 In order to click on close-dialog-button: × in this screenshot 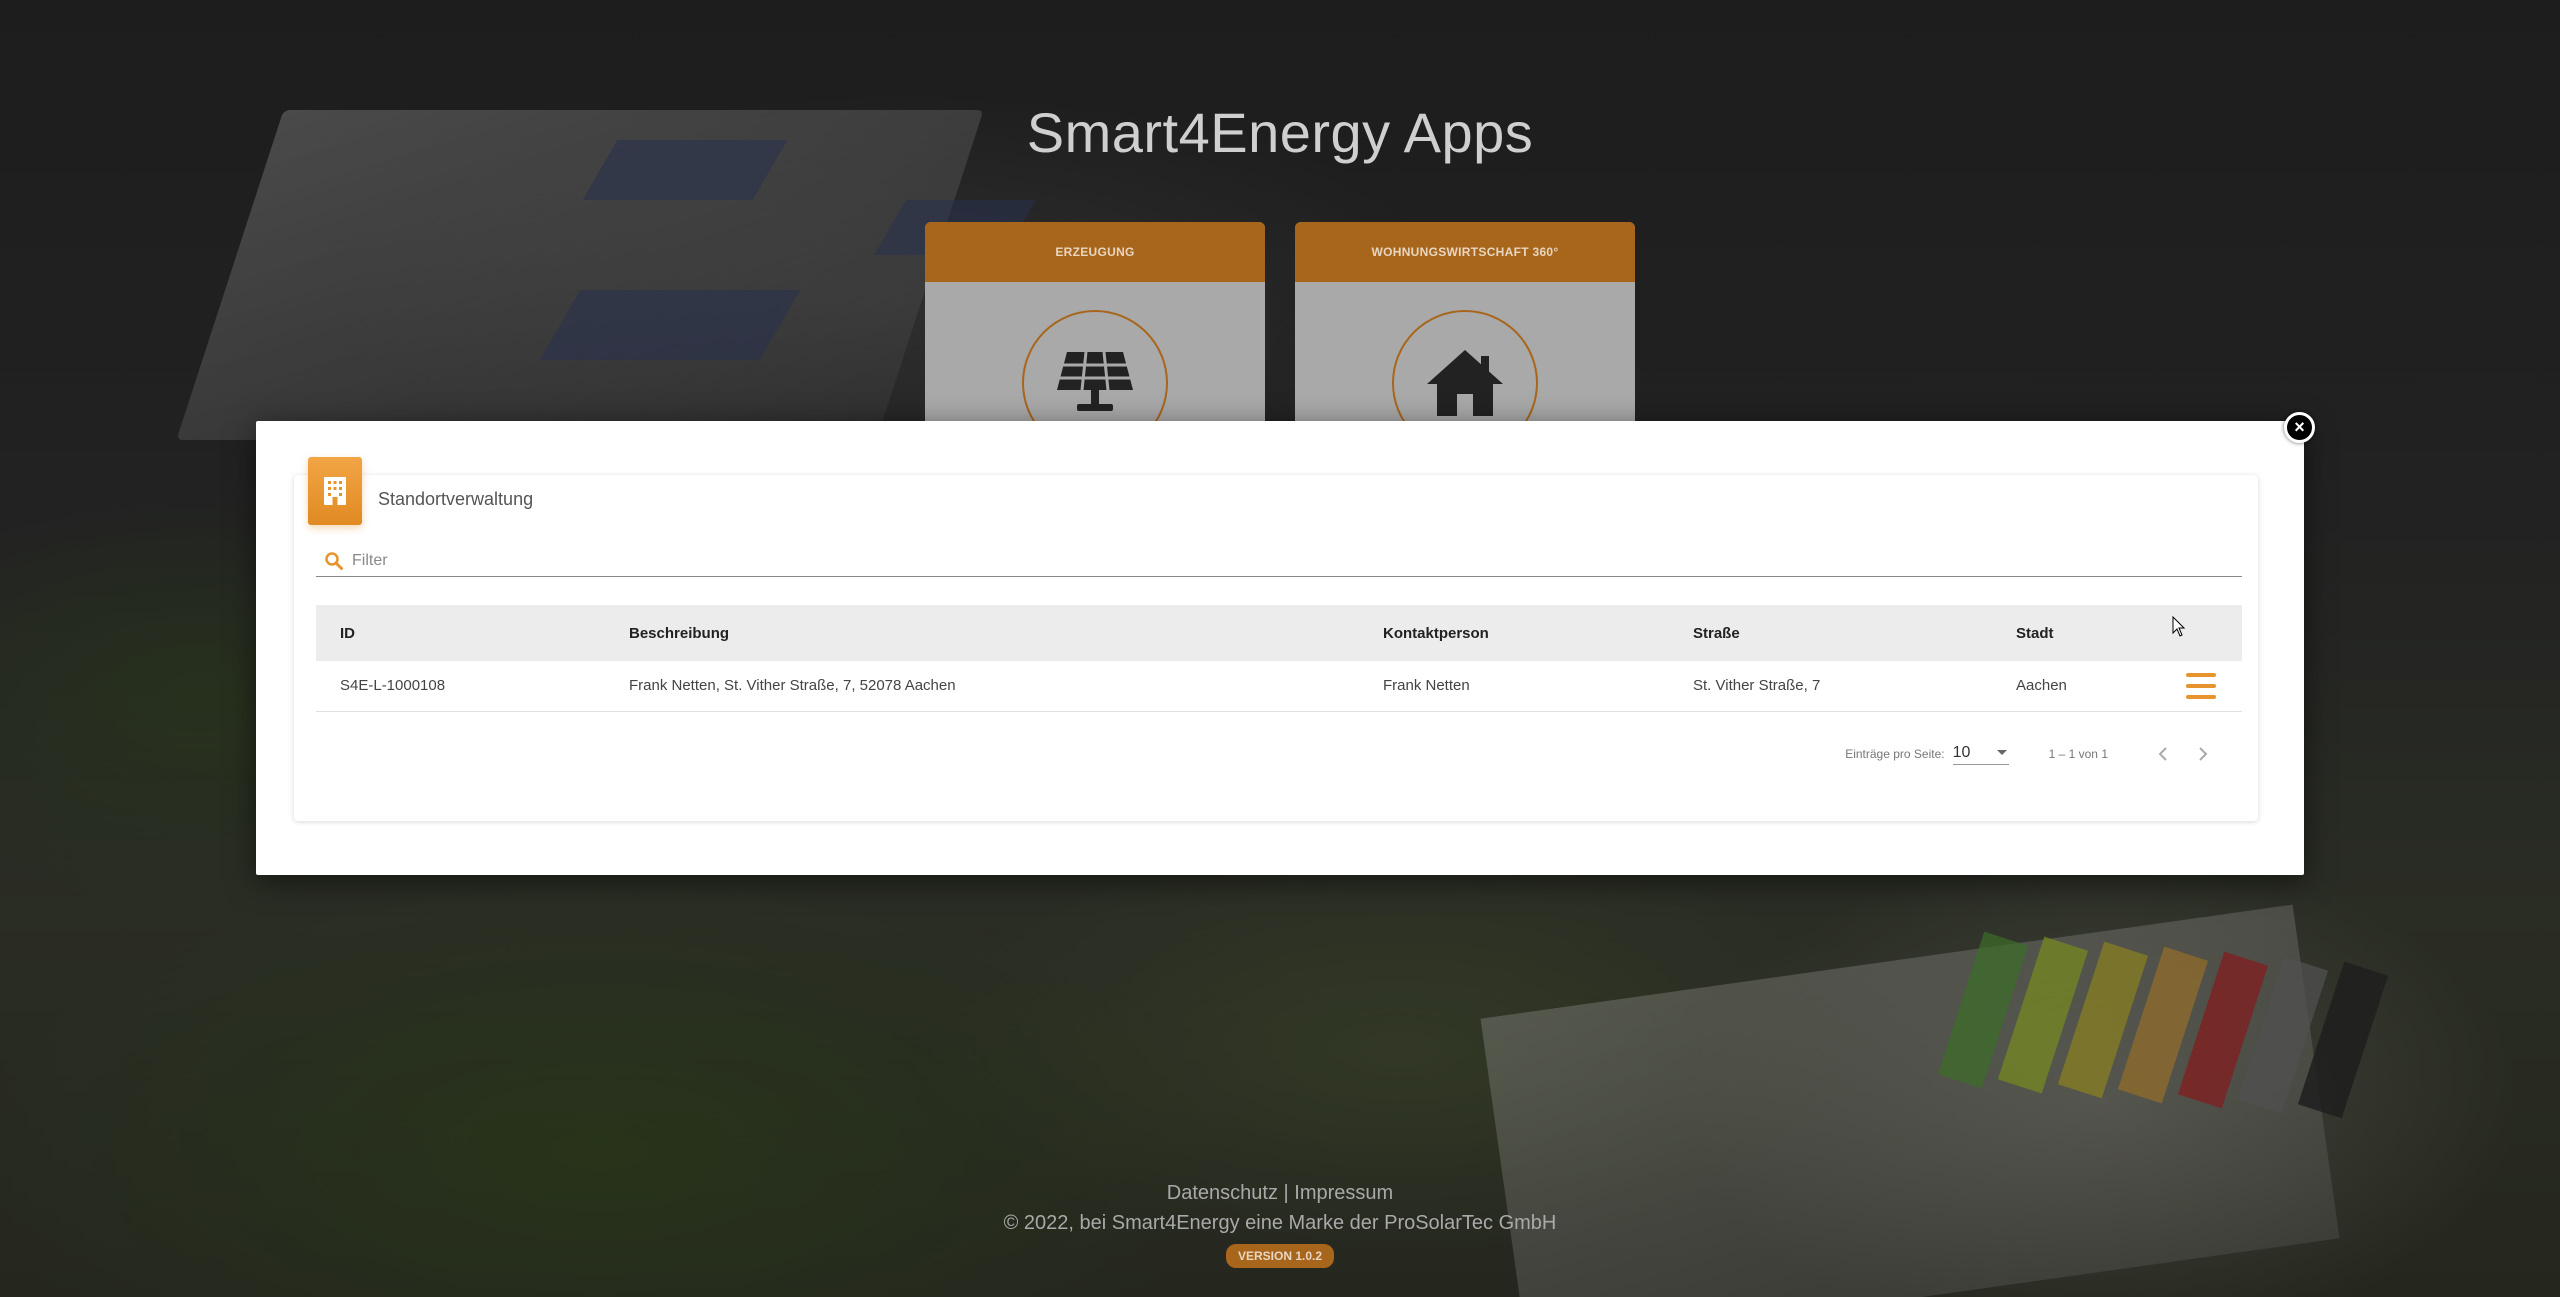, I will do `click(2299, 427)`.